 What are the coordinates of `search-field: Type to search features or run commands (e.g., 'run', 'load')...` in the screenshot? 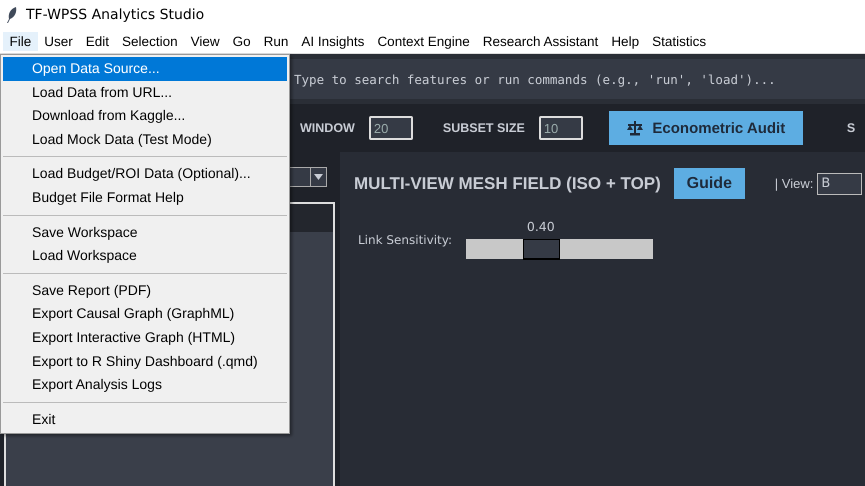 It's located at (576, 79).